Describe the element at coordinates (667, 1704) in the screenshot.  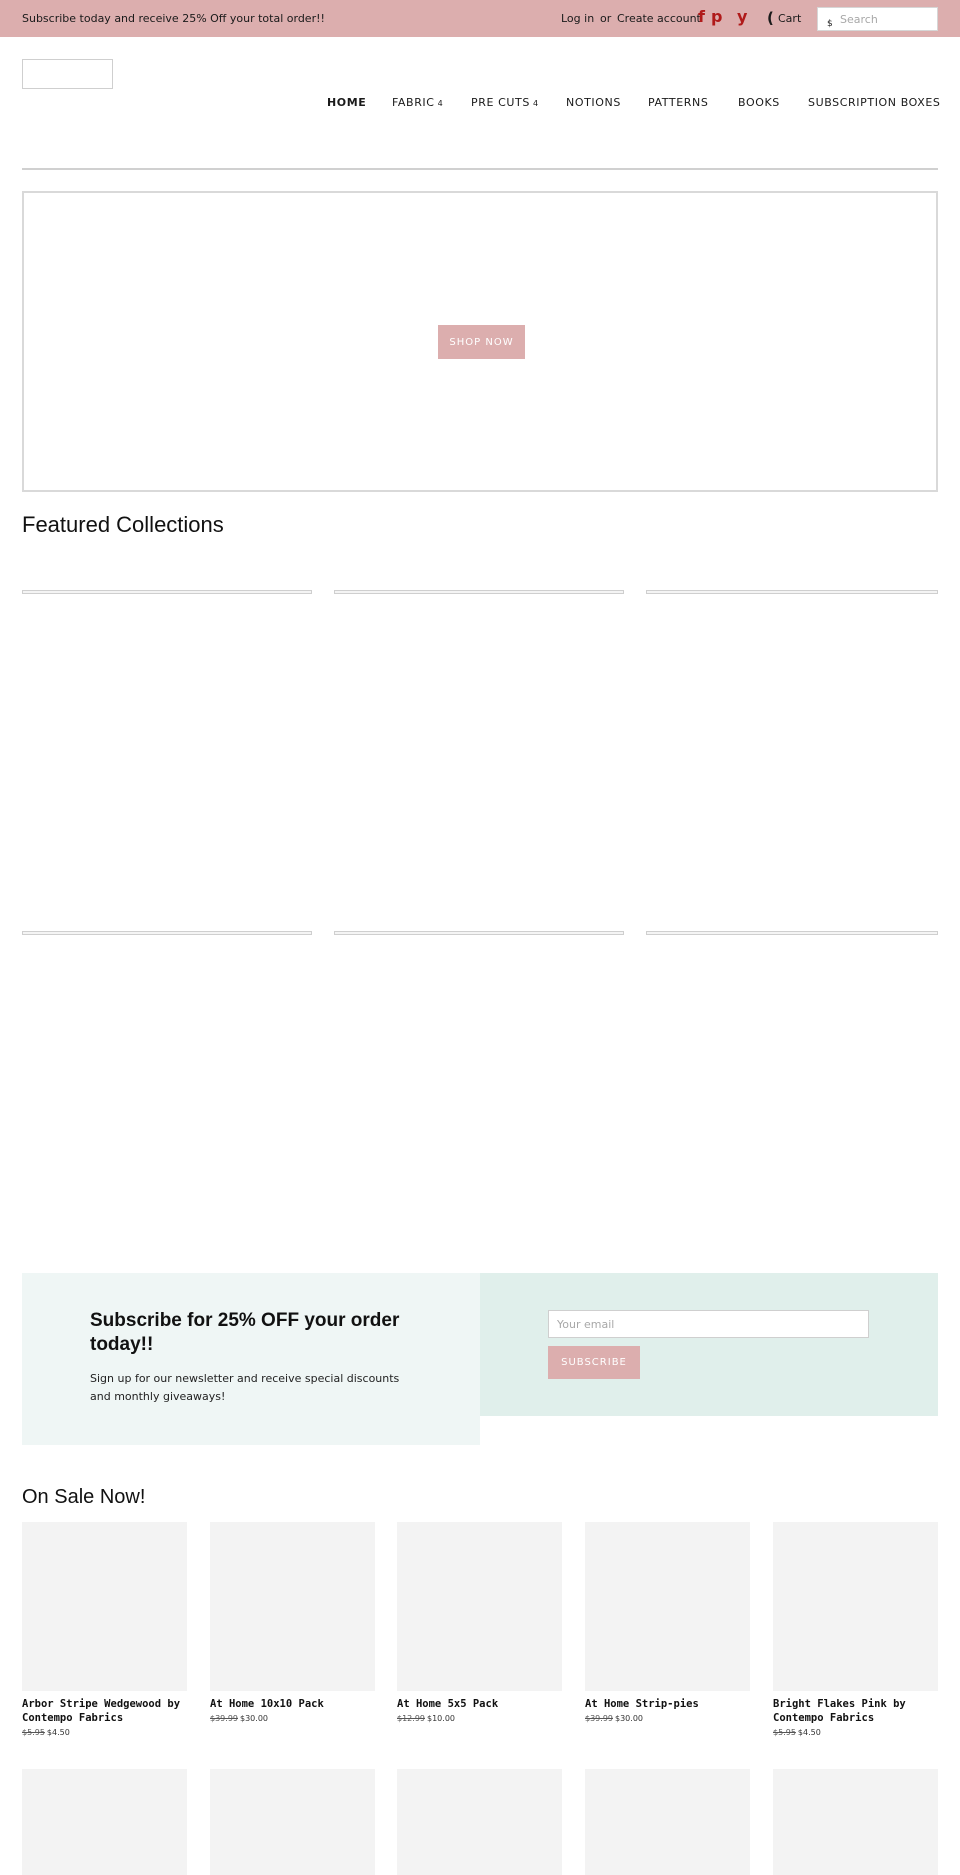
I see `product-name: At Home Strip-pies` at that location.